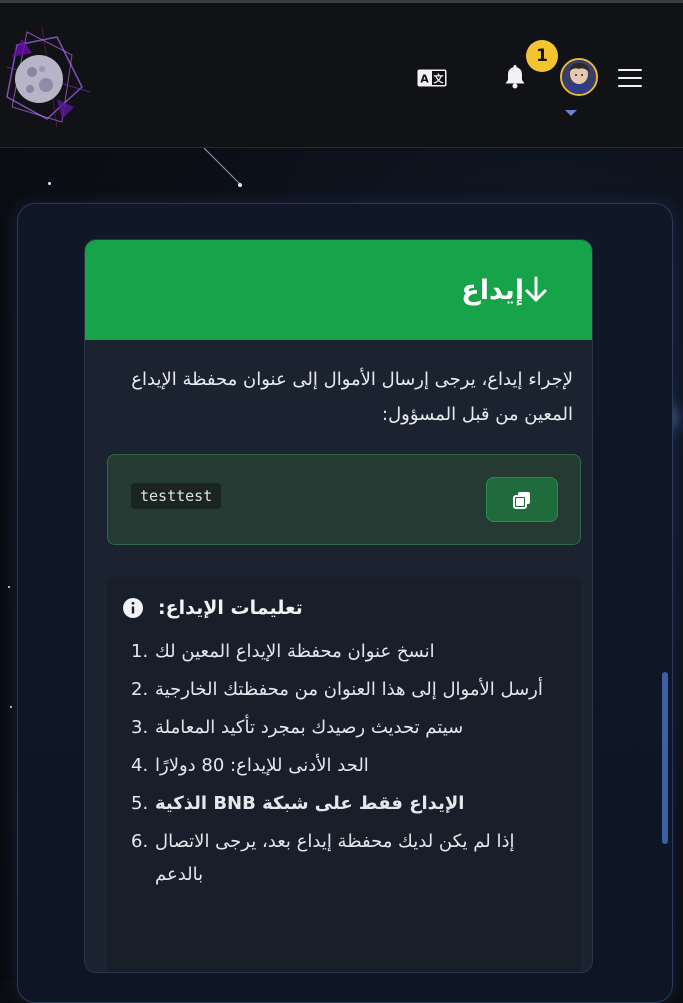 This screenshot has width=683, height=1003. What do you see at coordinates (542, 56) in the screenshot?
I see `notification-badge: 1` at bounding box center [542, 56].